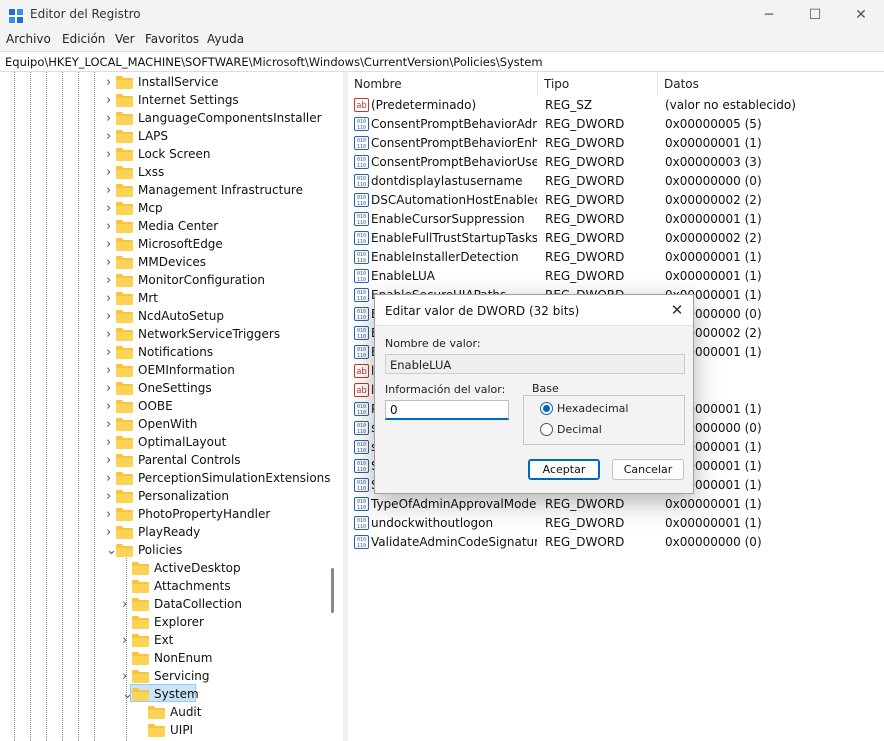  I want to click on hex-radio-label: Hexadecimal, so click(592, 408).